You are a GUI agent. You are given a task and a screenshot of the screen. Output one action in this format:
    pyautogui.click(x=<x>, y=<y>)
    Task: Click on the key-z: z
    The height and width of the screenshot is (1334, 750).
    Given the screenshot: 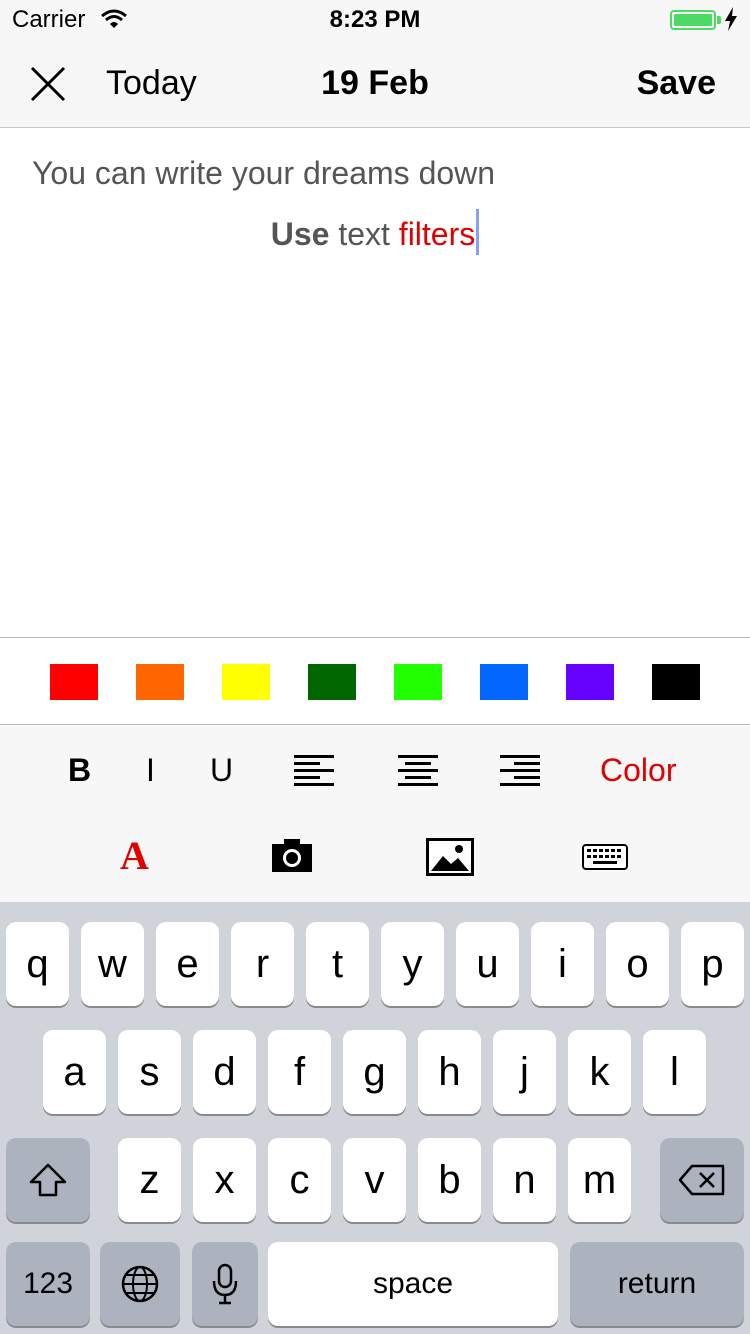 What is the action you would take?
    pyautogui.click(x=149, y=1180)
    